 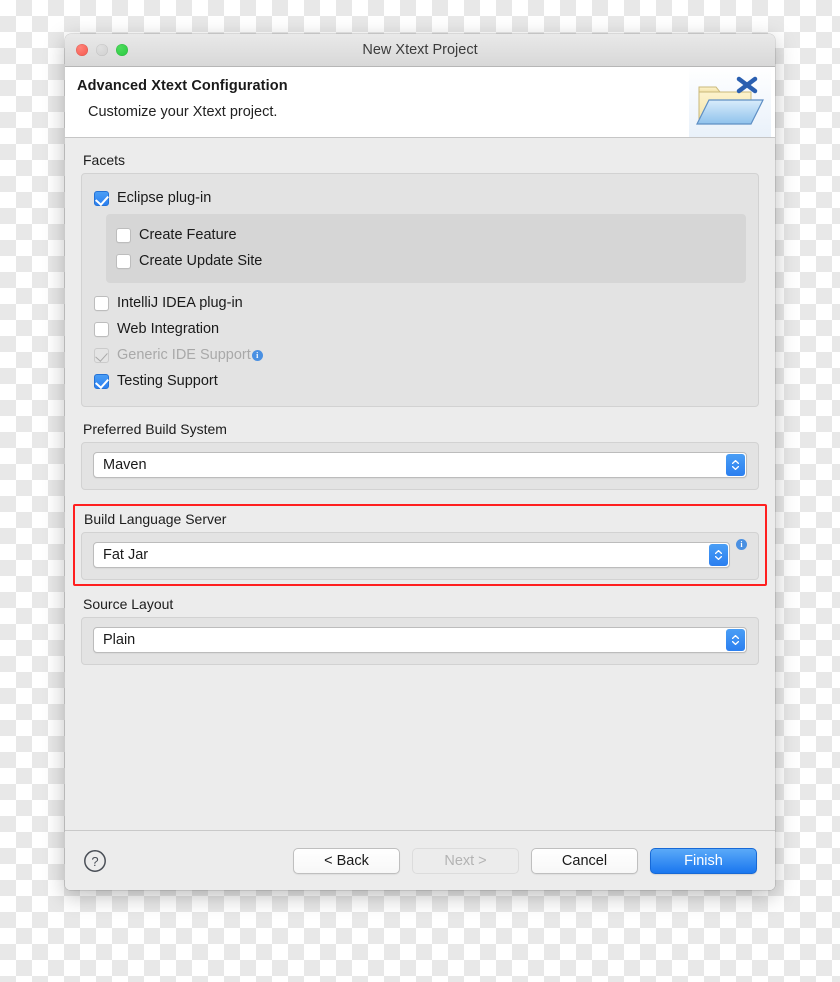 What do you see at coordinates (420, 381) in the screenshot?
I see `checkbox-row-testing-support: Testing Support` at bounding box center [420, 381].